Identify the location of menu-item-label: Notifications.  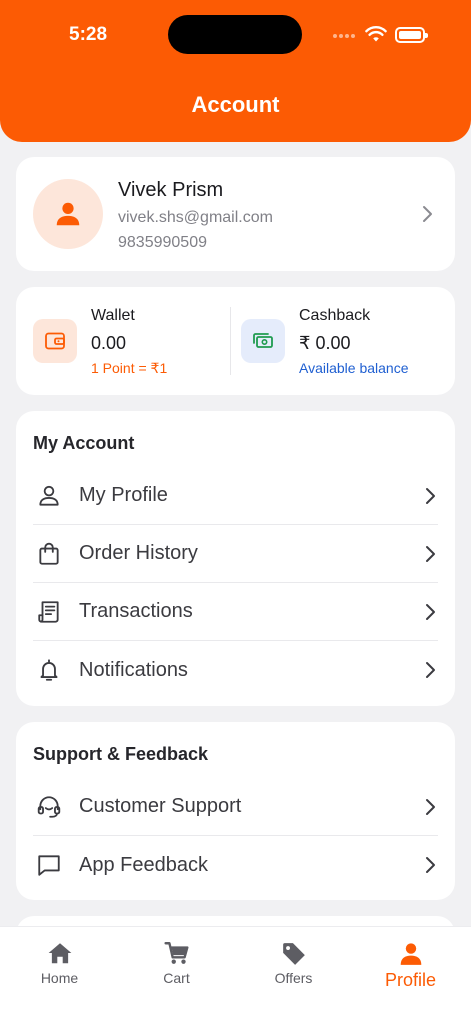
(133, 669).